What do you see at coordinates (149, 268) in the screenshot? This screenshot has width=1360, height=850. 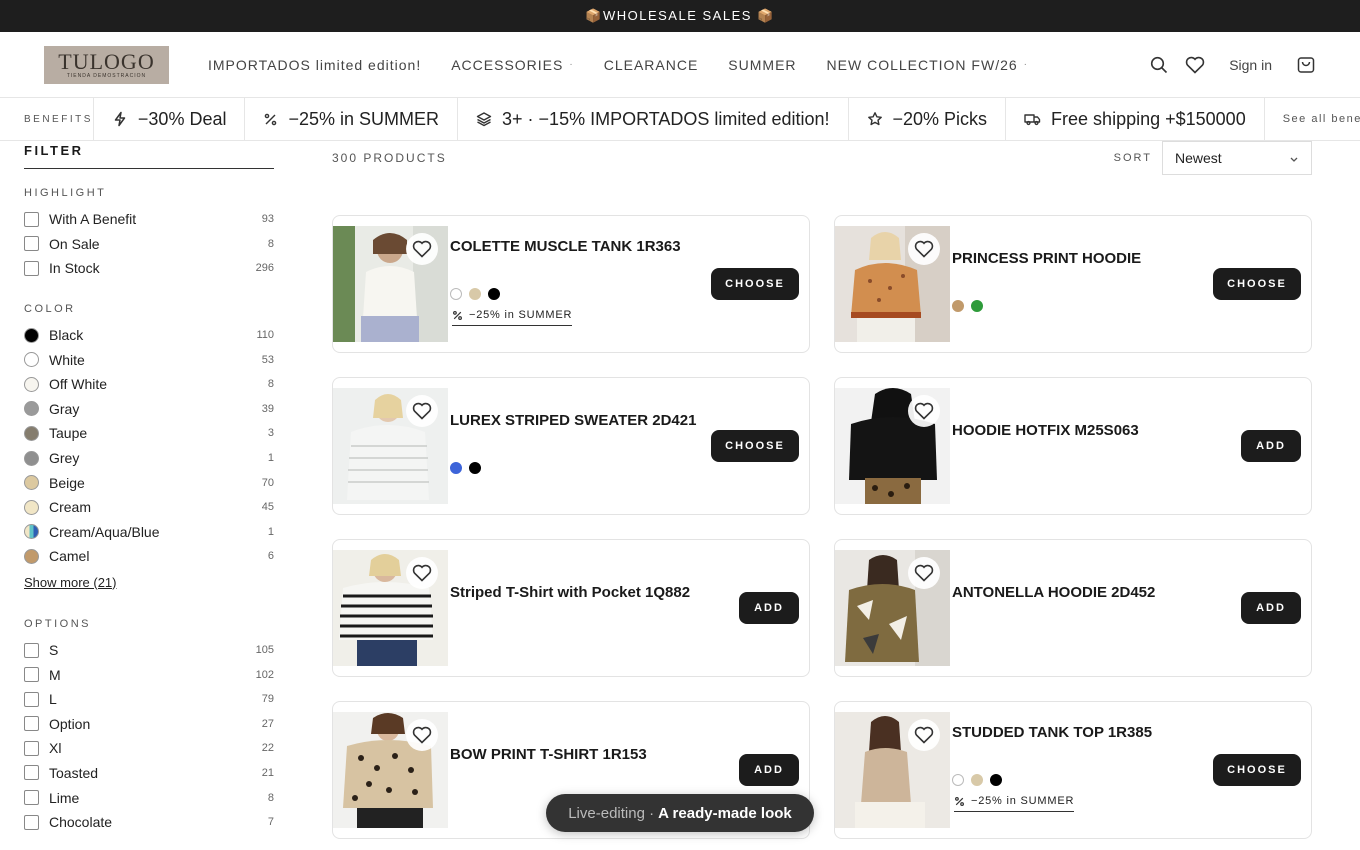 I see `filter-option: In Stock 296` at bounding box center [149, 268].